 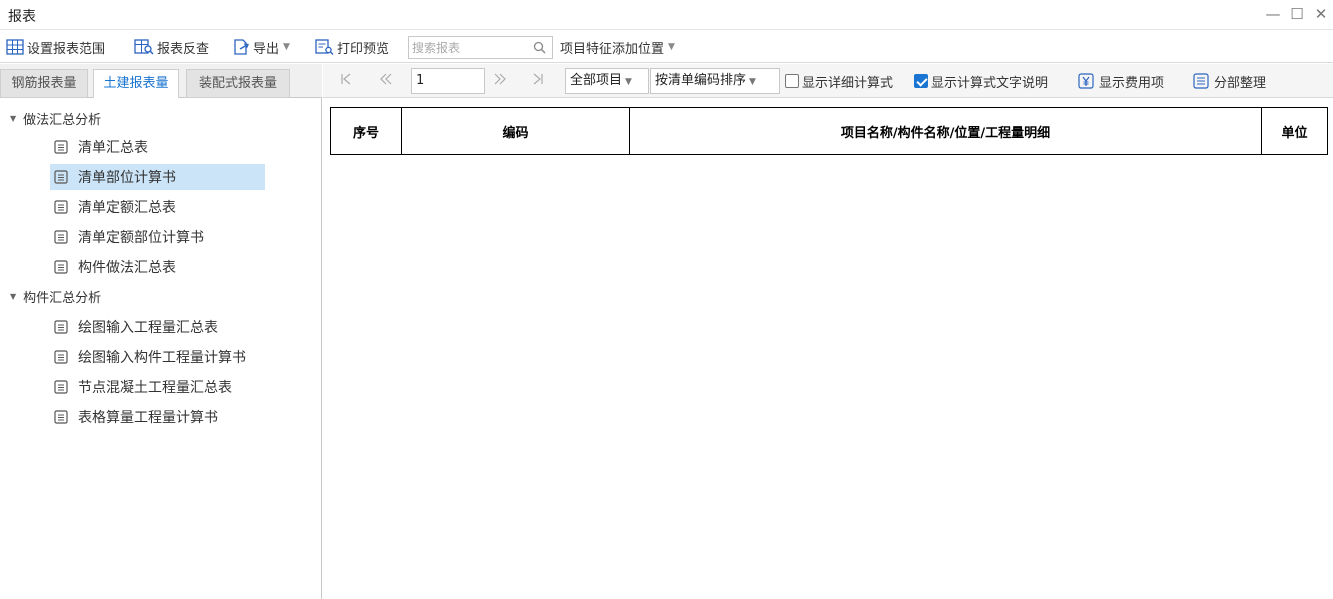 I want to click on column-header-unit: 单位, so click(x=1294, y=131).